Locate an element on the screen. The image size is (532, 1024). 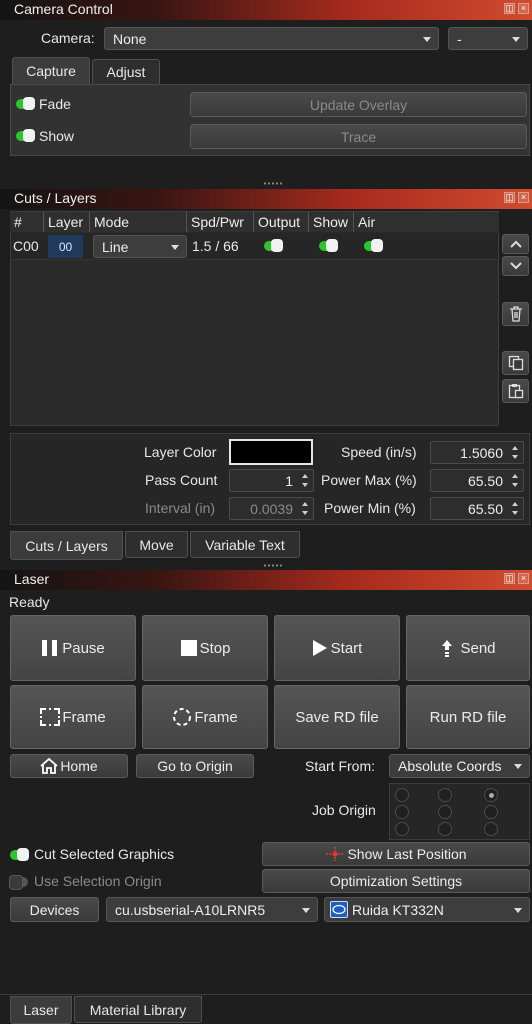
pass-count-label: Pass Count is located at coordinates (181, 480).